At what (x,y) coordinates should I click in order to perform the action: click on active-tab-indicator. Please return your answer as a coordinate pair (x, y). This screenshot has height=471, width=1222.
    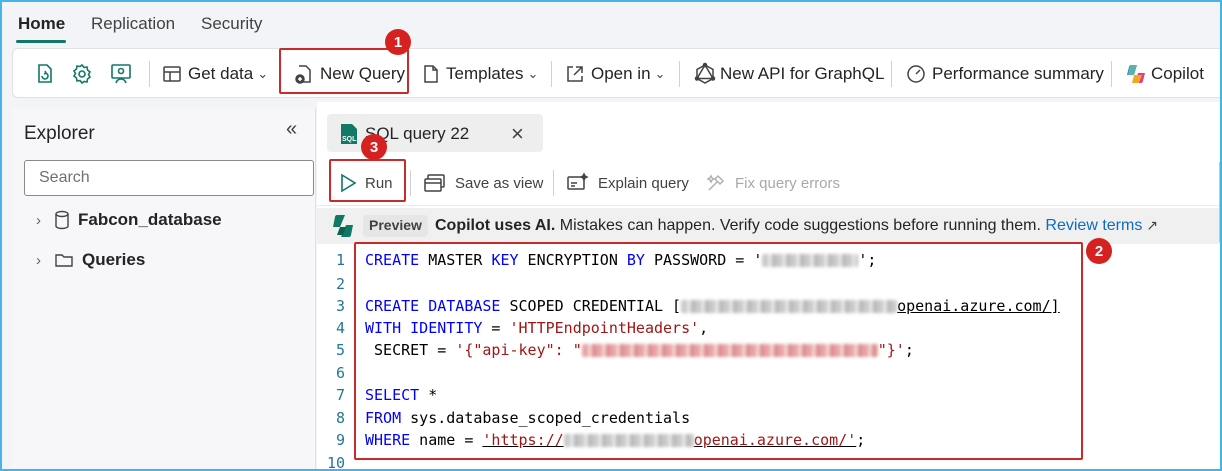
    Looking at the image, I should click on (41, 41).